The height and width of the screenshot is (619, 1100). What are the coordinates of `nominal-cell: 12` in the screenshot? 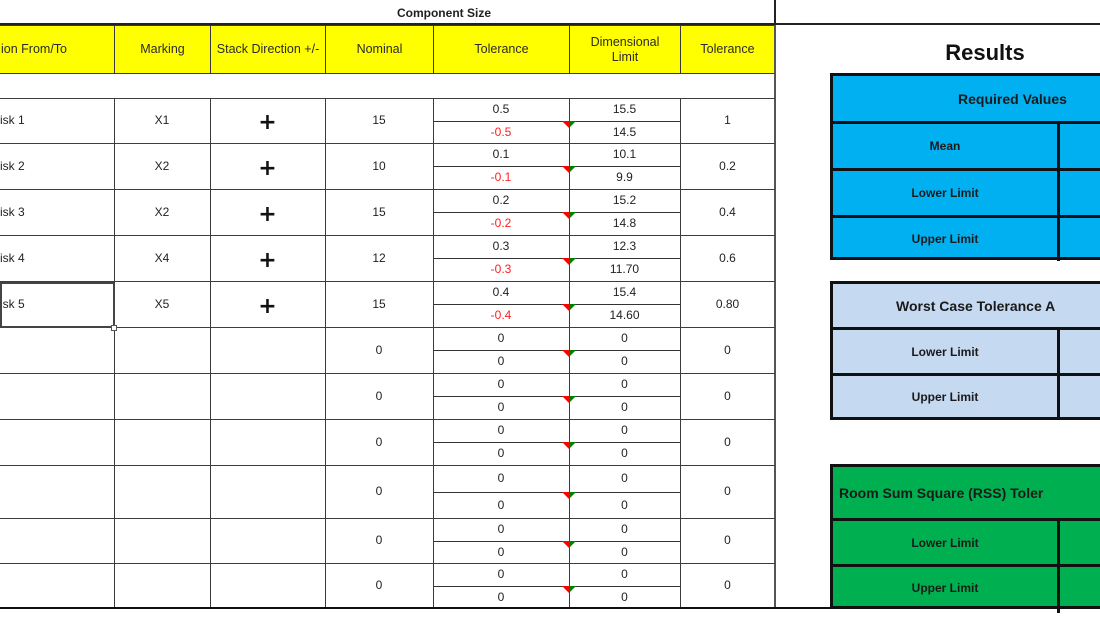 It's located at (379, 258).